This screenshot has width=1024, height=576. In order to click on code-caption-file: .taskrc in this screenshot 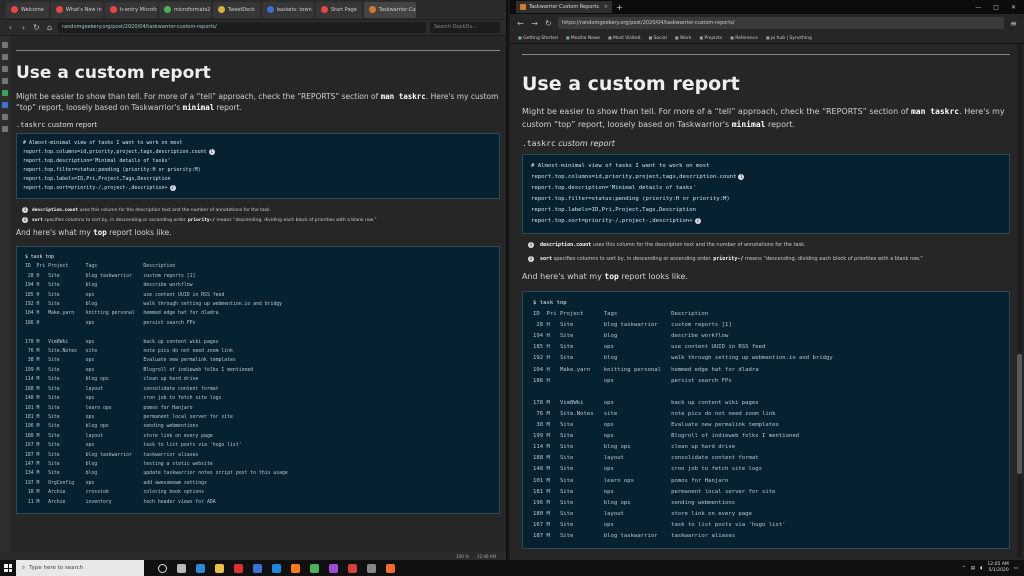, I will do `click(539, 143)`.